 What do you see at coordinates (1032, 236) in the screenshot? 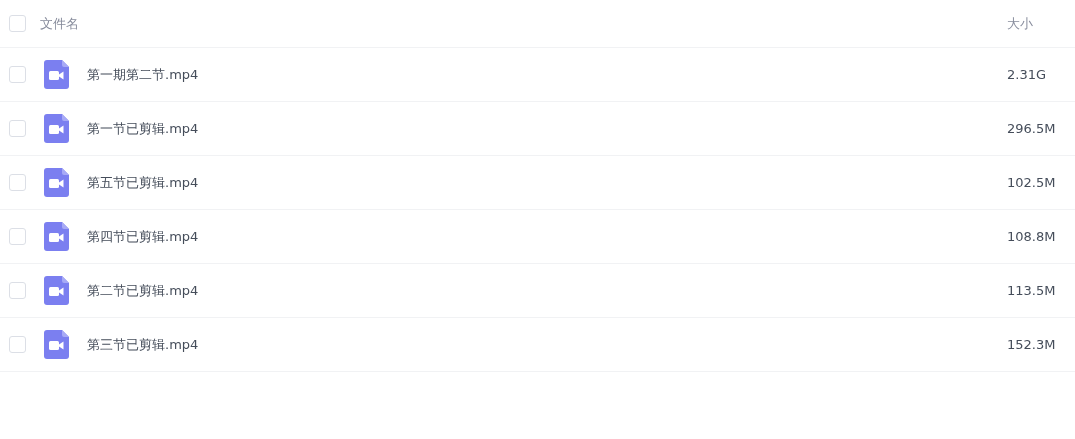
I see `file-size: 108.8M` at bounding box center [1032, 236].